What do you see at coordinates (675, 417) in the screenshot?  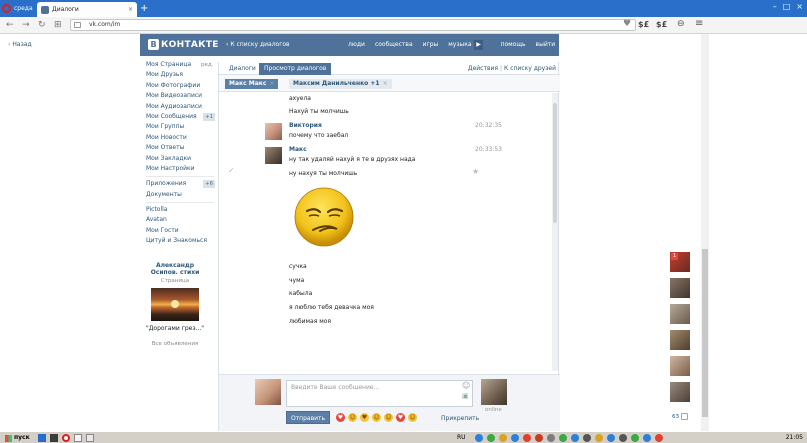 I see `friends-count: 63` at bounding box center [675, 417].